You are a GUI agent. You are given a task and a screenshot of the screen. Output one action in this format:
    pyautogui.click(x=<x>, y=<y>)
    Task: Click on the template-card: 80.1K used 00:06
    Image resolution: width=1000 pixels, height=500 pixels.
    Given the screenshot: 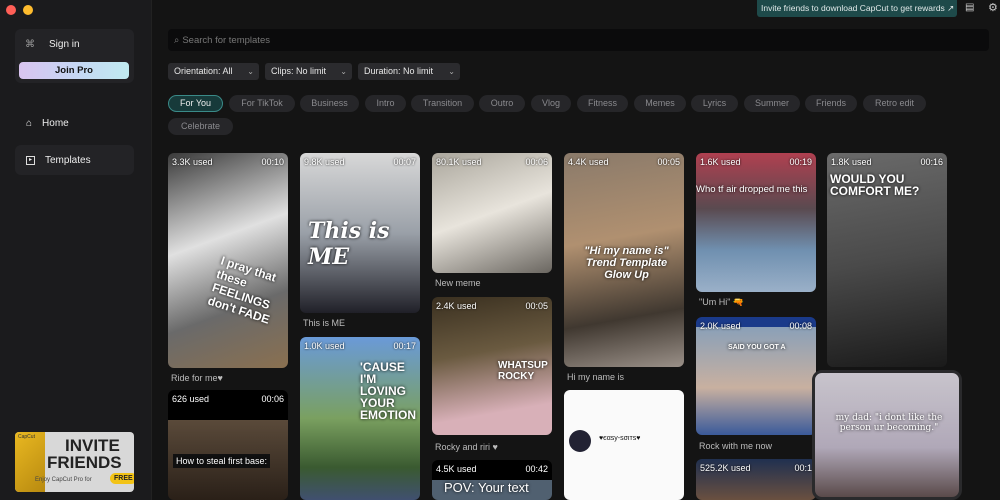 What is the action you would take?
    pyautogui.click(x=492, y=213)
    